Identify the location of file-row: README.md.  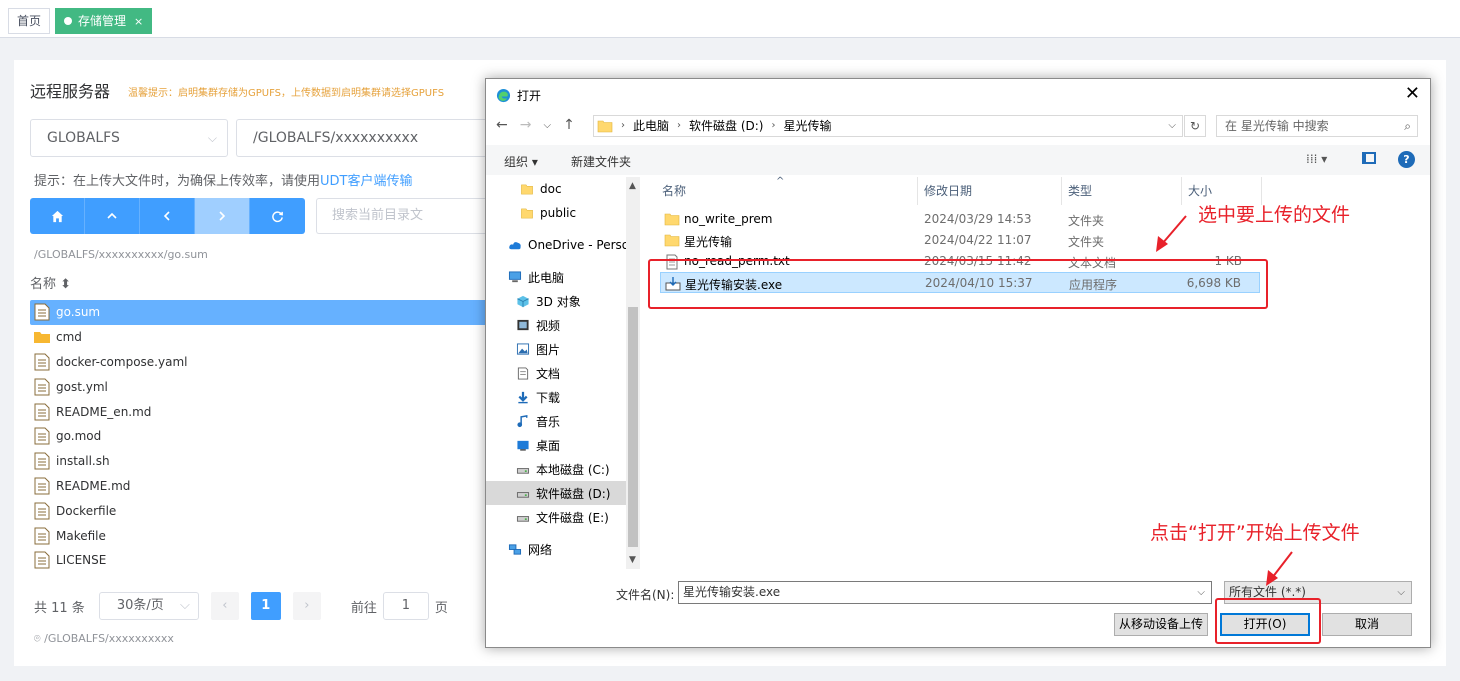
(265, 486).